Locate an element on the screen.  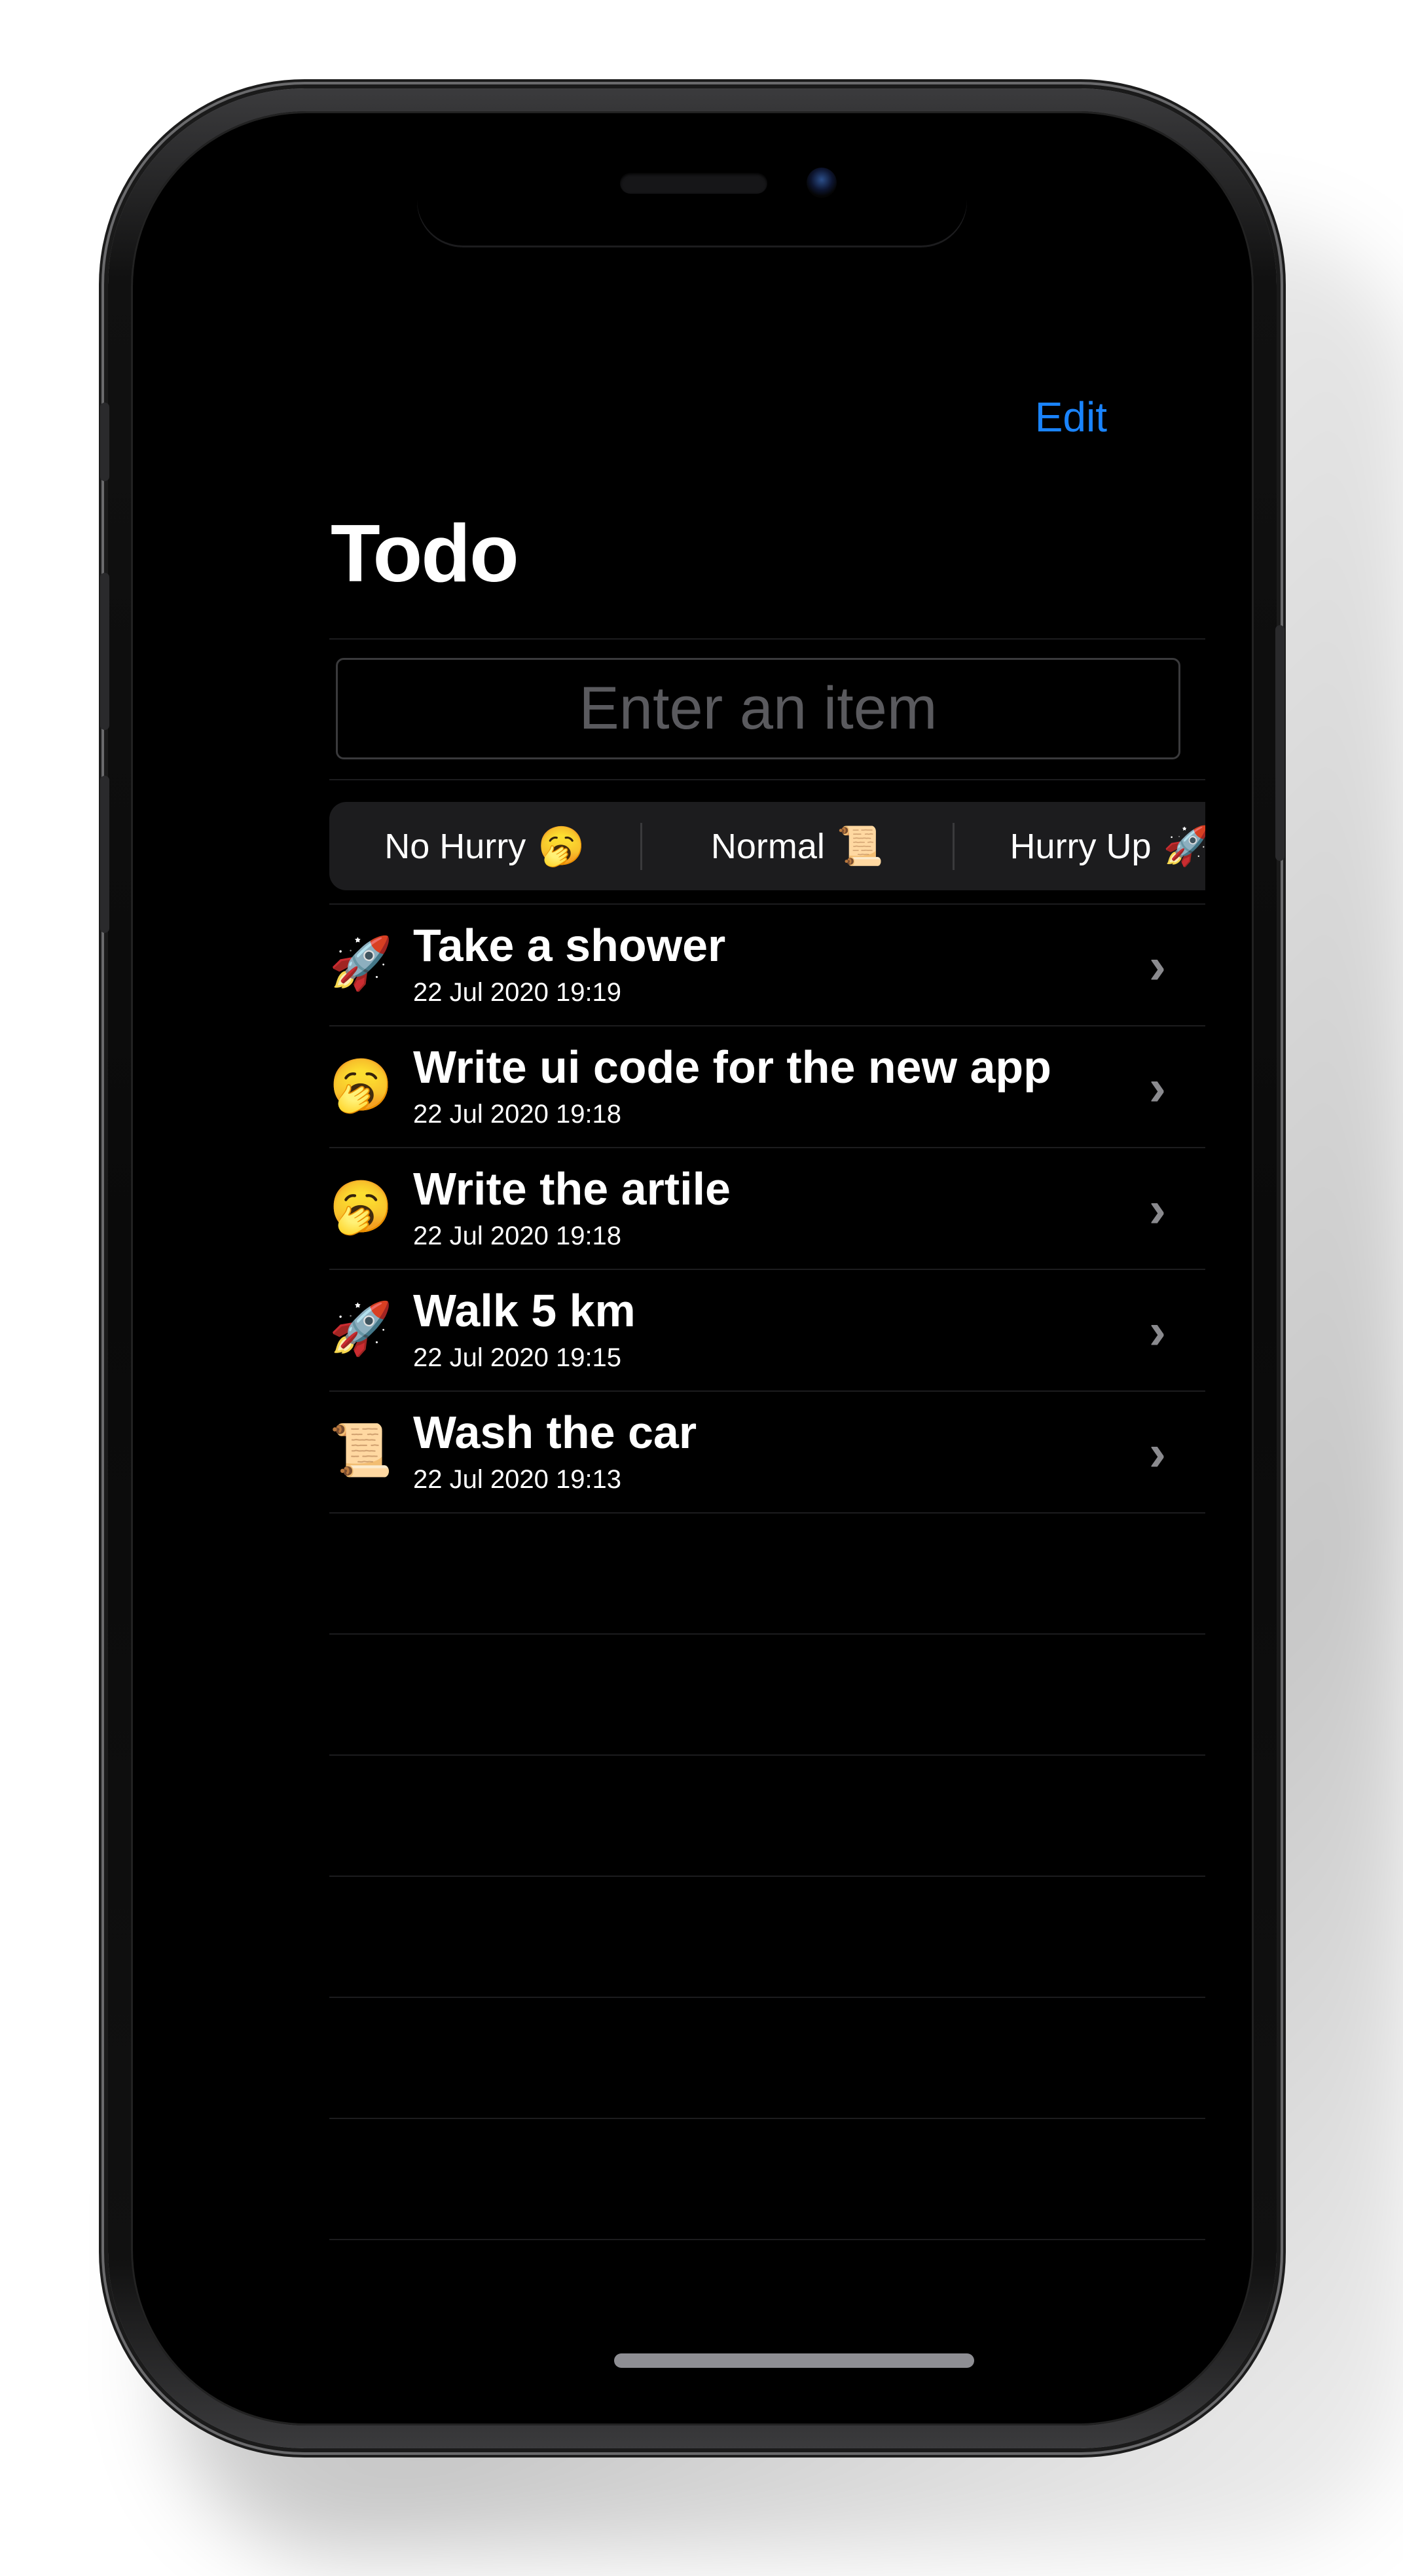
list-item: 🚀 Walk 5 km 22 Jul 2020 19:15 › is located at coordinates (767, 1330).